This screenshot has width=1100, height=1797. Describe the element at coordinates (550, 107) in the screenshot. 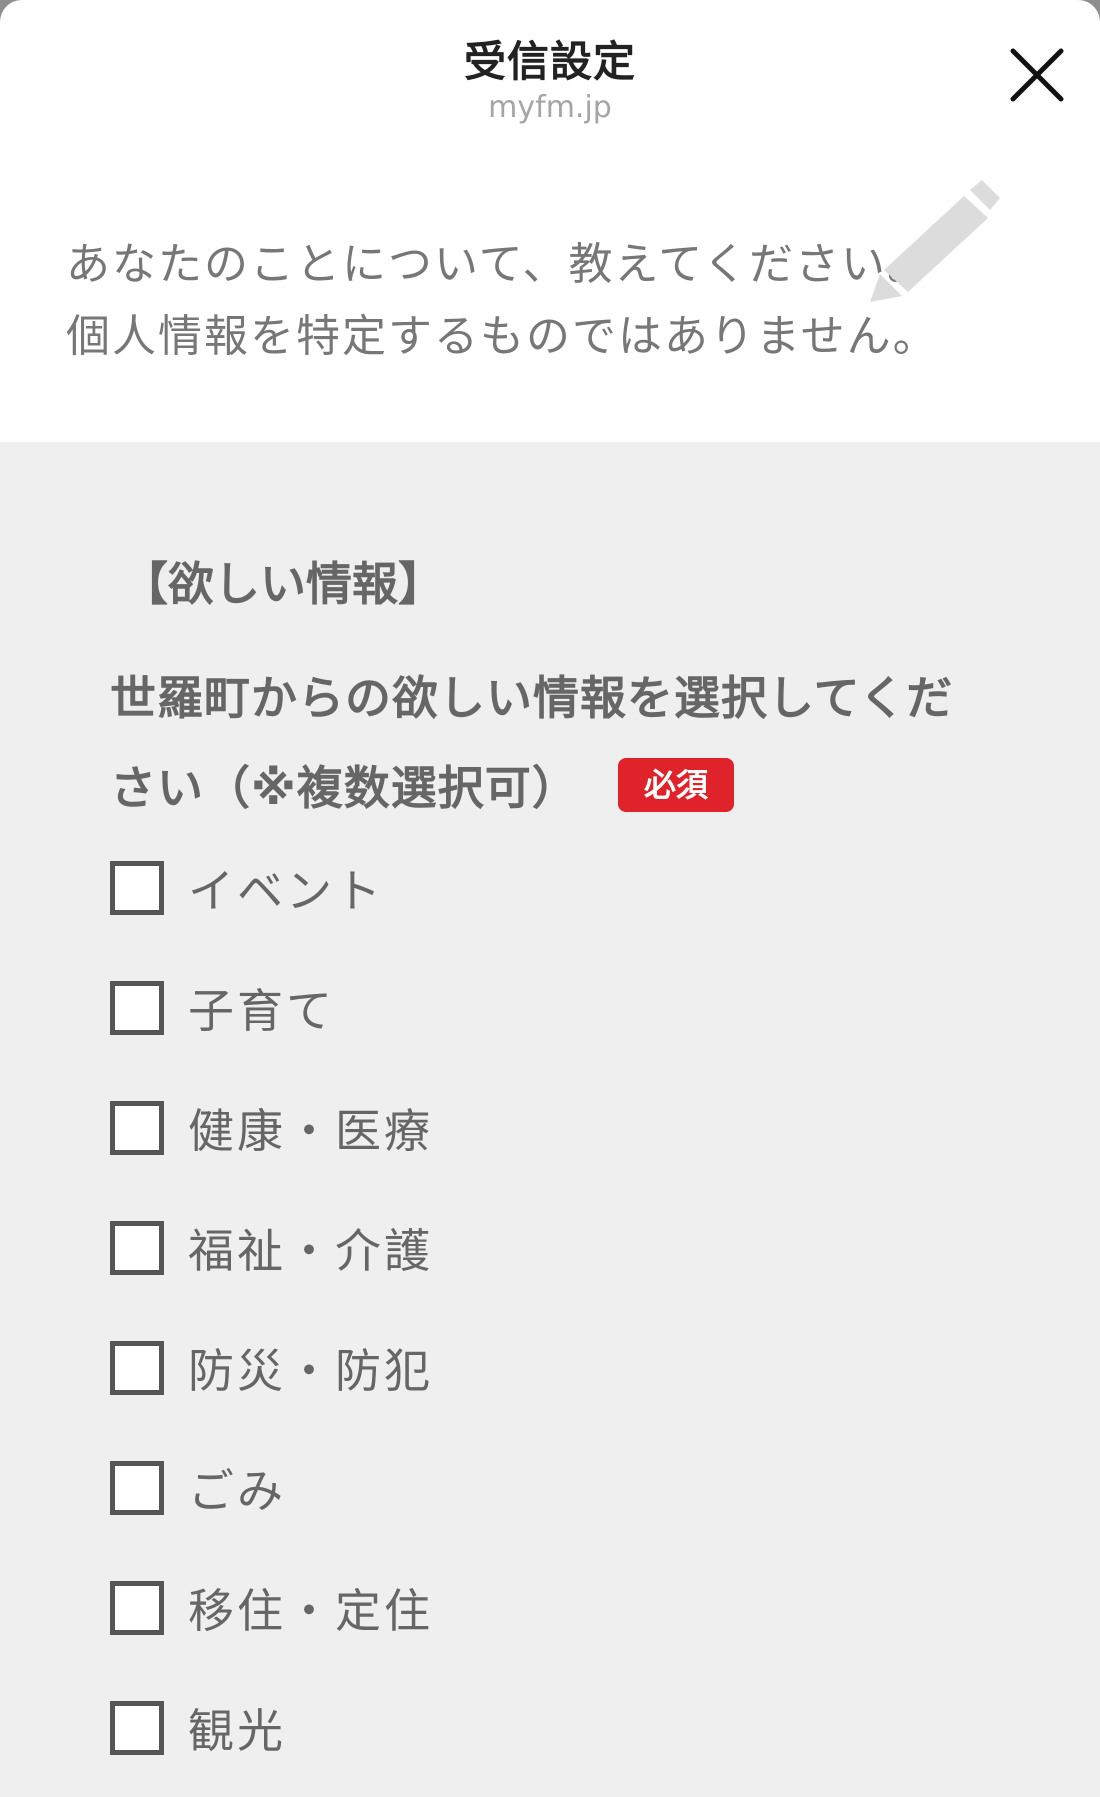

I see `sheet-subtitle-domain: myfm.jp` at that location.